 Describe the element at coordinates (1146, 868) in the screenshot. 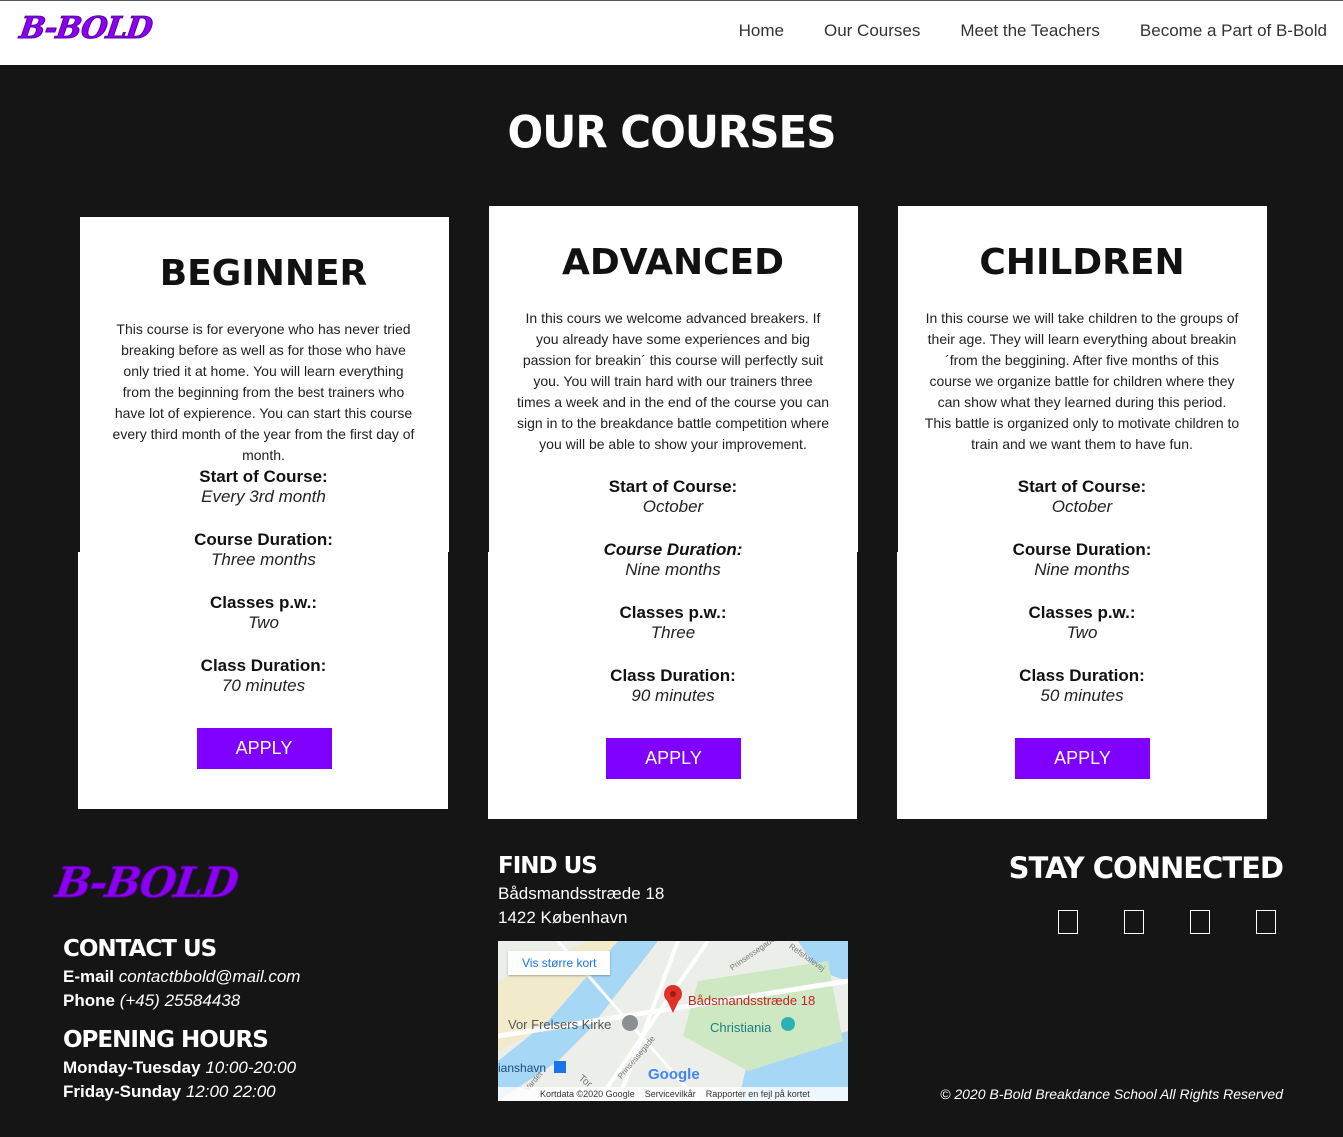

I see `stay-connected-heading: STAY CONNECTED` at that location.